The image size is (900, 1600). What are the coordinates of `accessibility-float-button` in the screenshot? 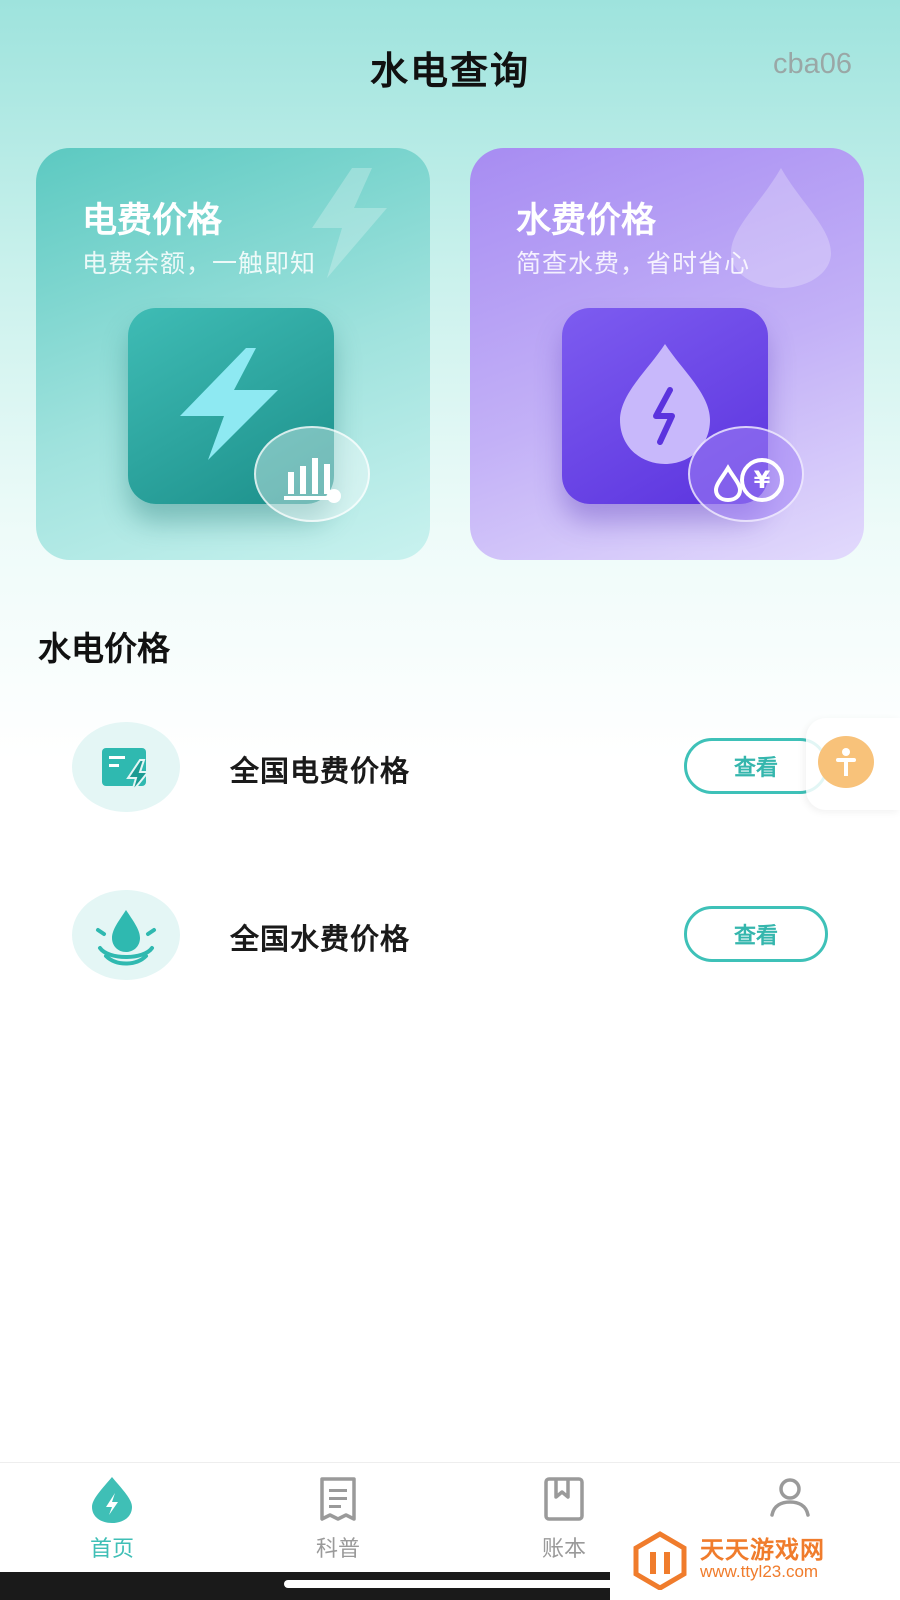 It's located at (853, 764).